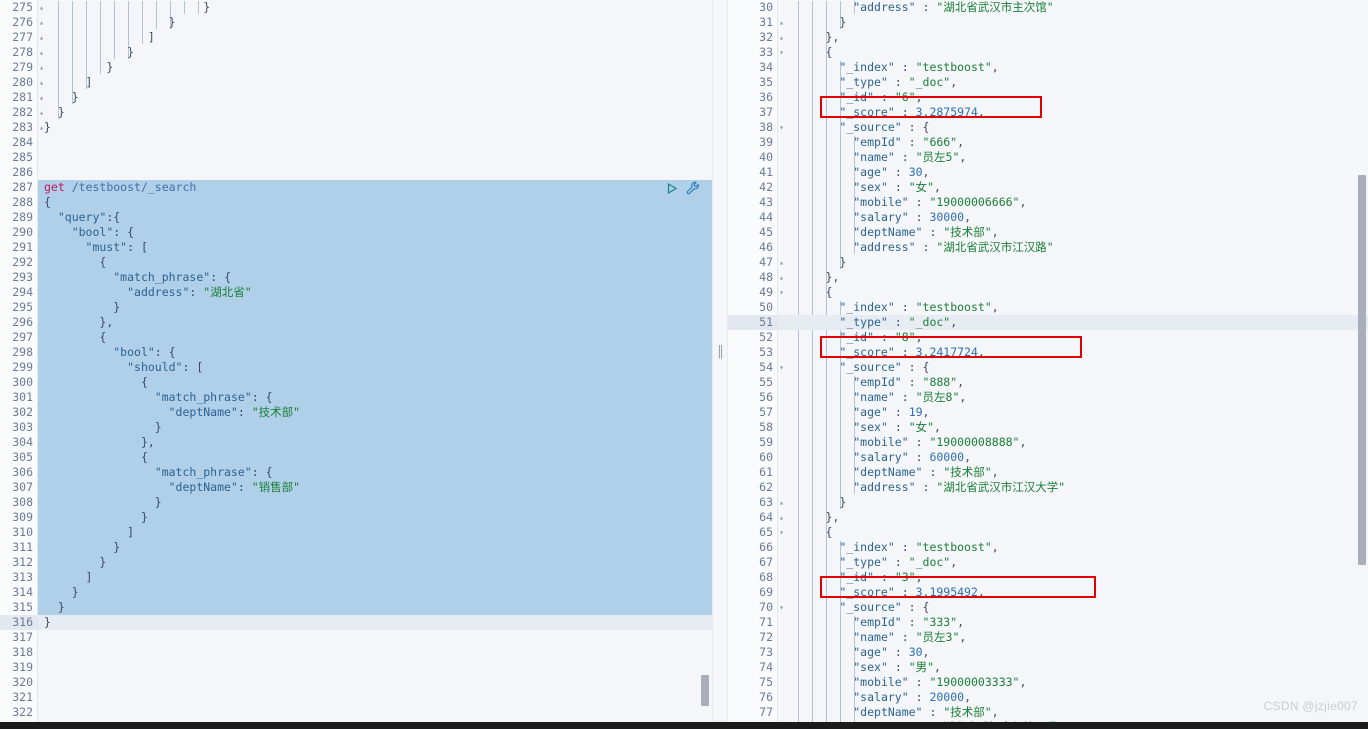 Image resolution: width=1368 pixels, height=729 pixels. What do you see at coordinates (22, 112) in the screenshot?
I see `line-number: 282 ▴` at bounding box center [22, 112].